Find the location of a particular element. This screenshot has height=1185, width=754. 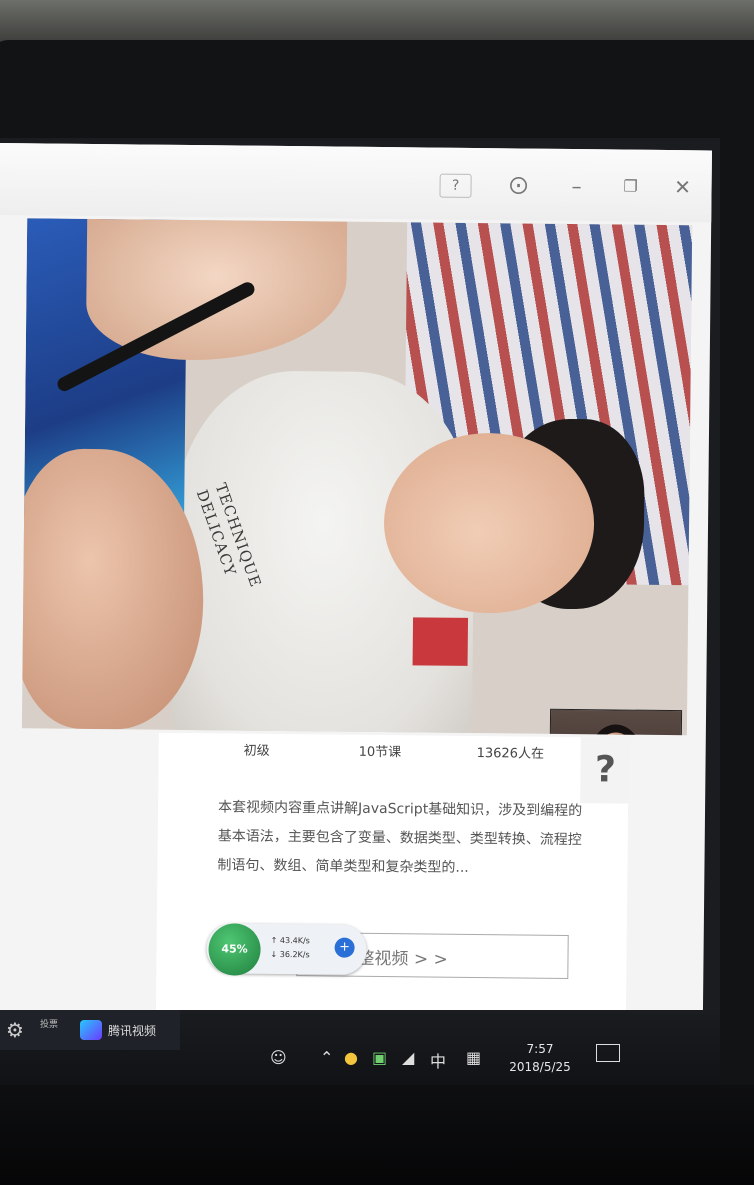

taskbar-tile: 投票 is located at coordinates (52, 1025).